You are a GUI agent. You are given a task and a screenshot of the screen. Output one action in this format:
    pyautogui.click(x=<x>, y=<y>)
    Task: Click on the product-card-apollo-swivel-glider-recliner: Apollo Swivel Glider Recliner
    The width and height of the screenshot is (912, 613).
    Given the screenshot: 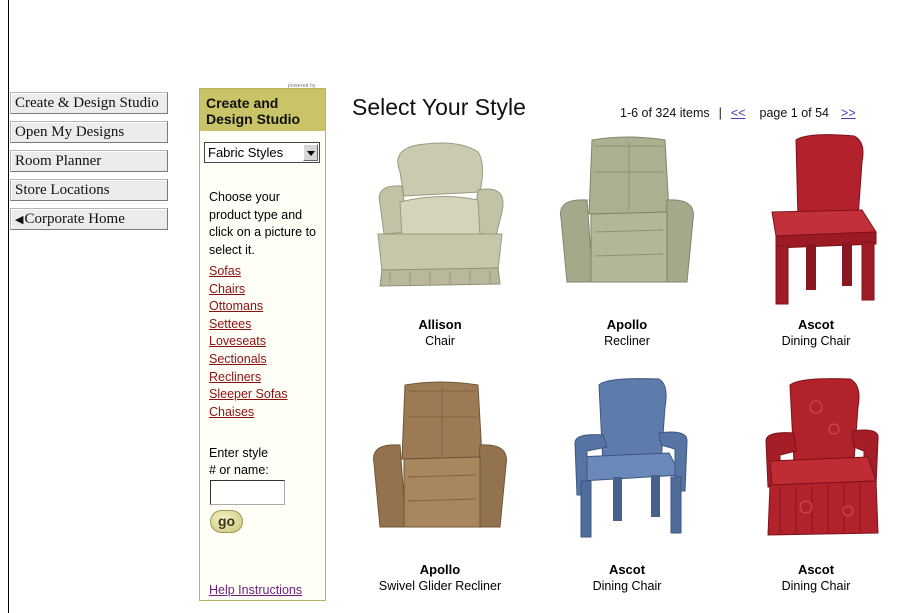 What is the action you would take?
    pyautogui.click(x=440, y=486)
    